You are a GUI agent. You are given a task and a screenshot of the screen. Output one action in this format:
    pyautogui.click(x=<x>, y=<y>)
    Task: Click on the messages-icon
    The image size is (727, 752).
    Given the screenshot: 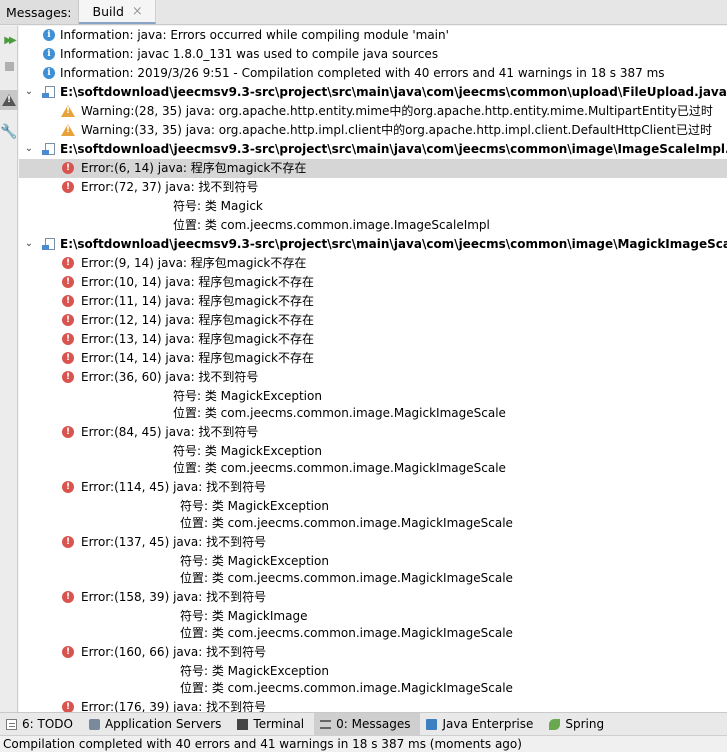 What is the action you would take?
    pyautogui.click(x=326, y=724)
    